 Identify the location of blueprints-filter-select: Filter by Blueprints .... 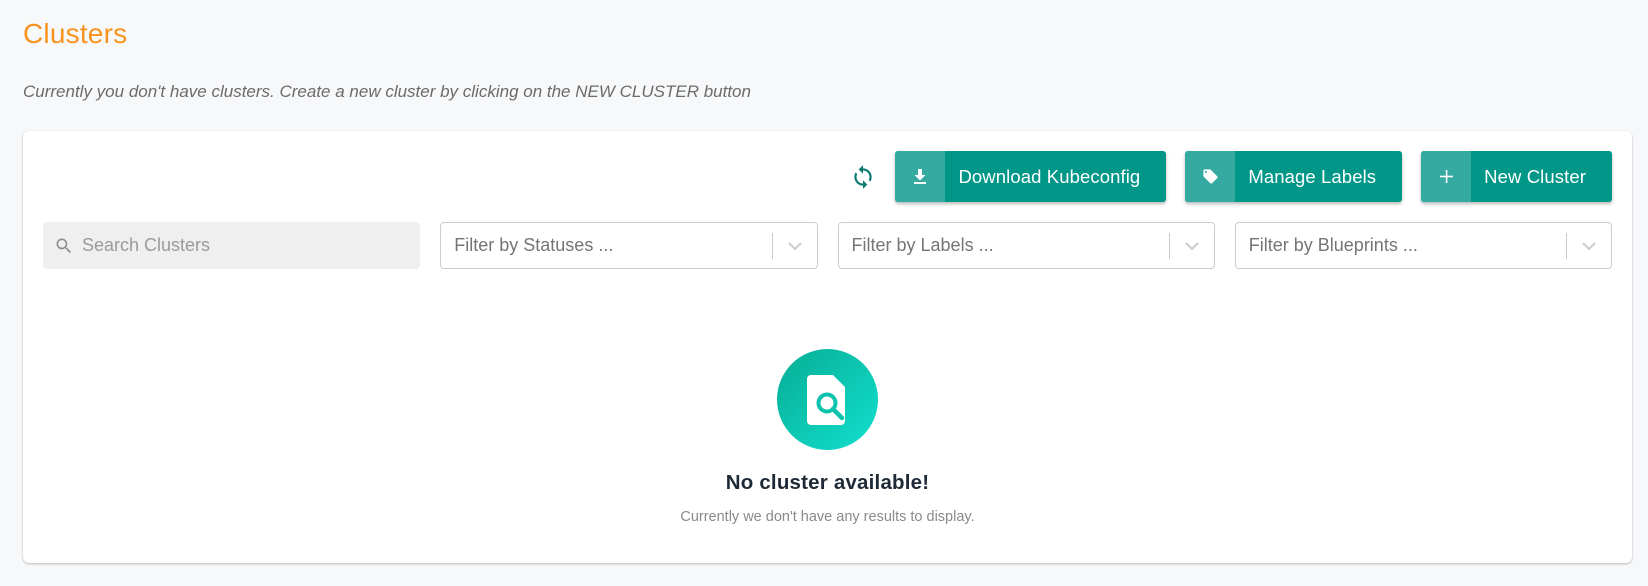
(1423, 245).